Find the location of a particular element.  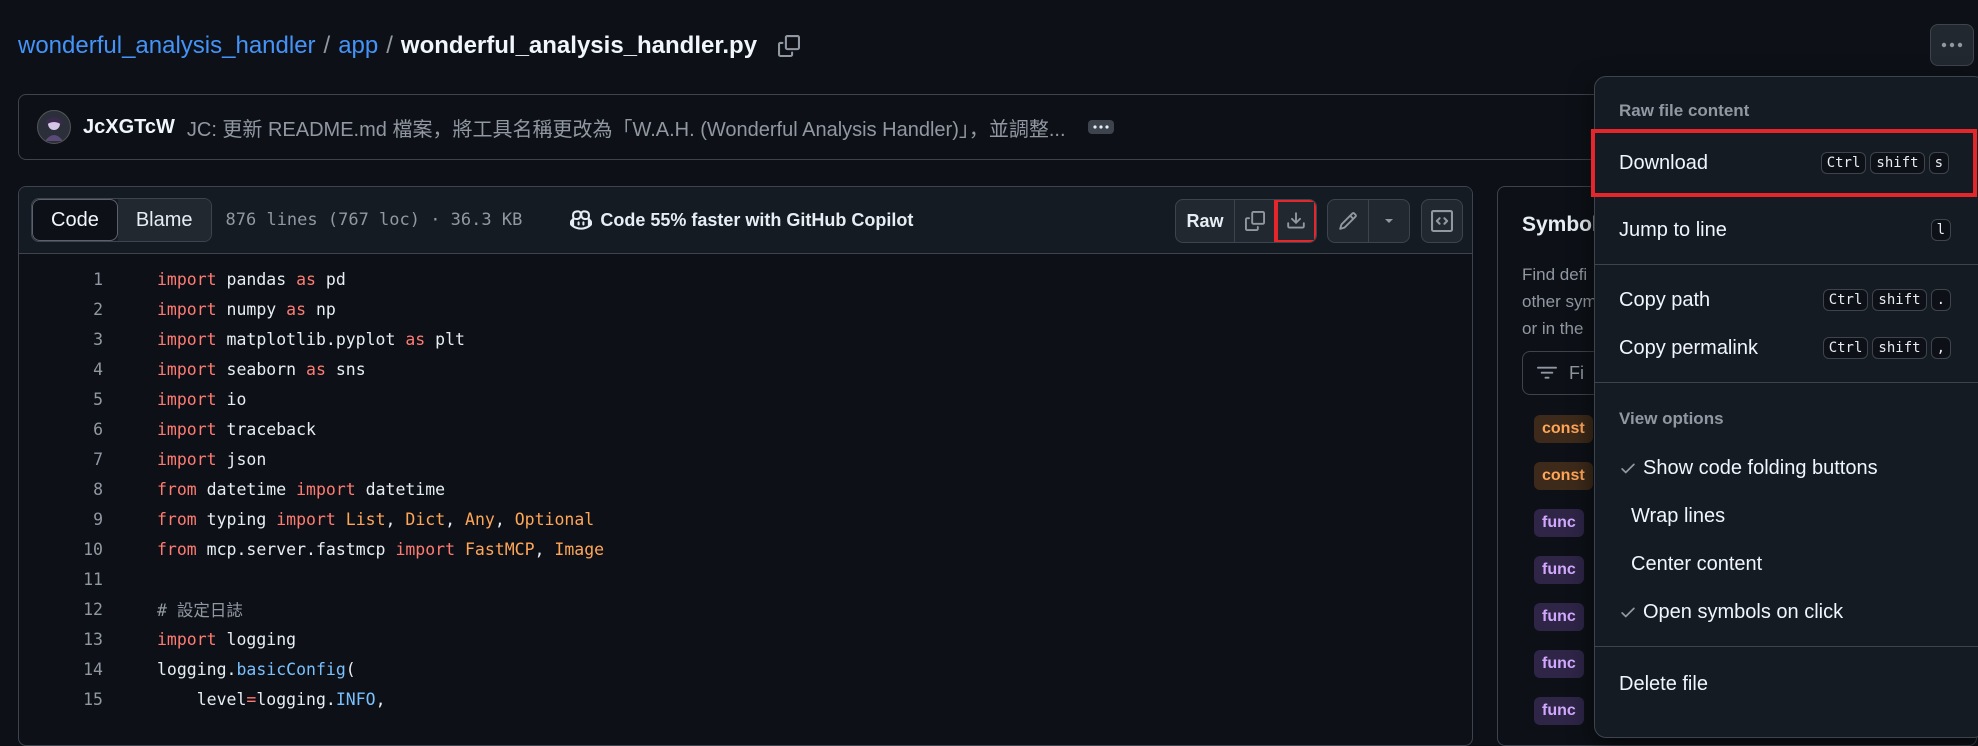

line-number: 5 is located at coordinates (88, 399).